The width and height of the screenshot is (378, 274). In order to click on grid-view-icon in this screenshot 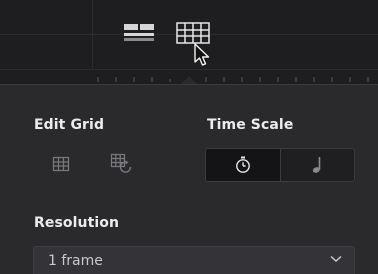, I will do `click(193, 33)`.